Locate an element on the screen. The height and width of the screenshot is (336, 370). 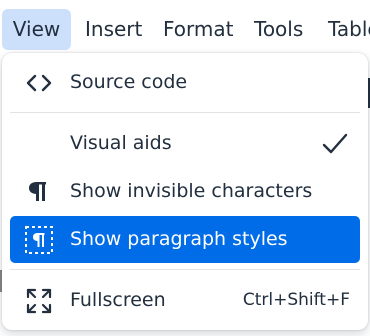
menu-view: View is located at coordinates (36, 29).